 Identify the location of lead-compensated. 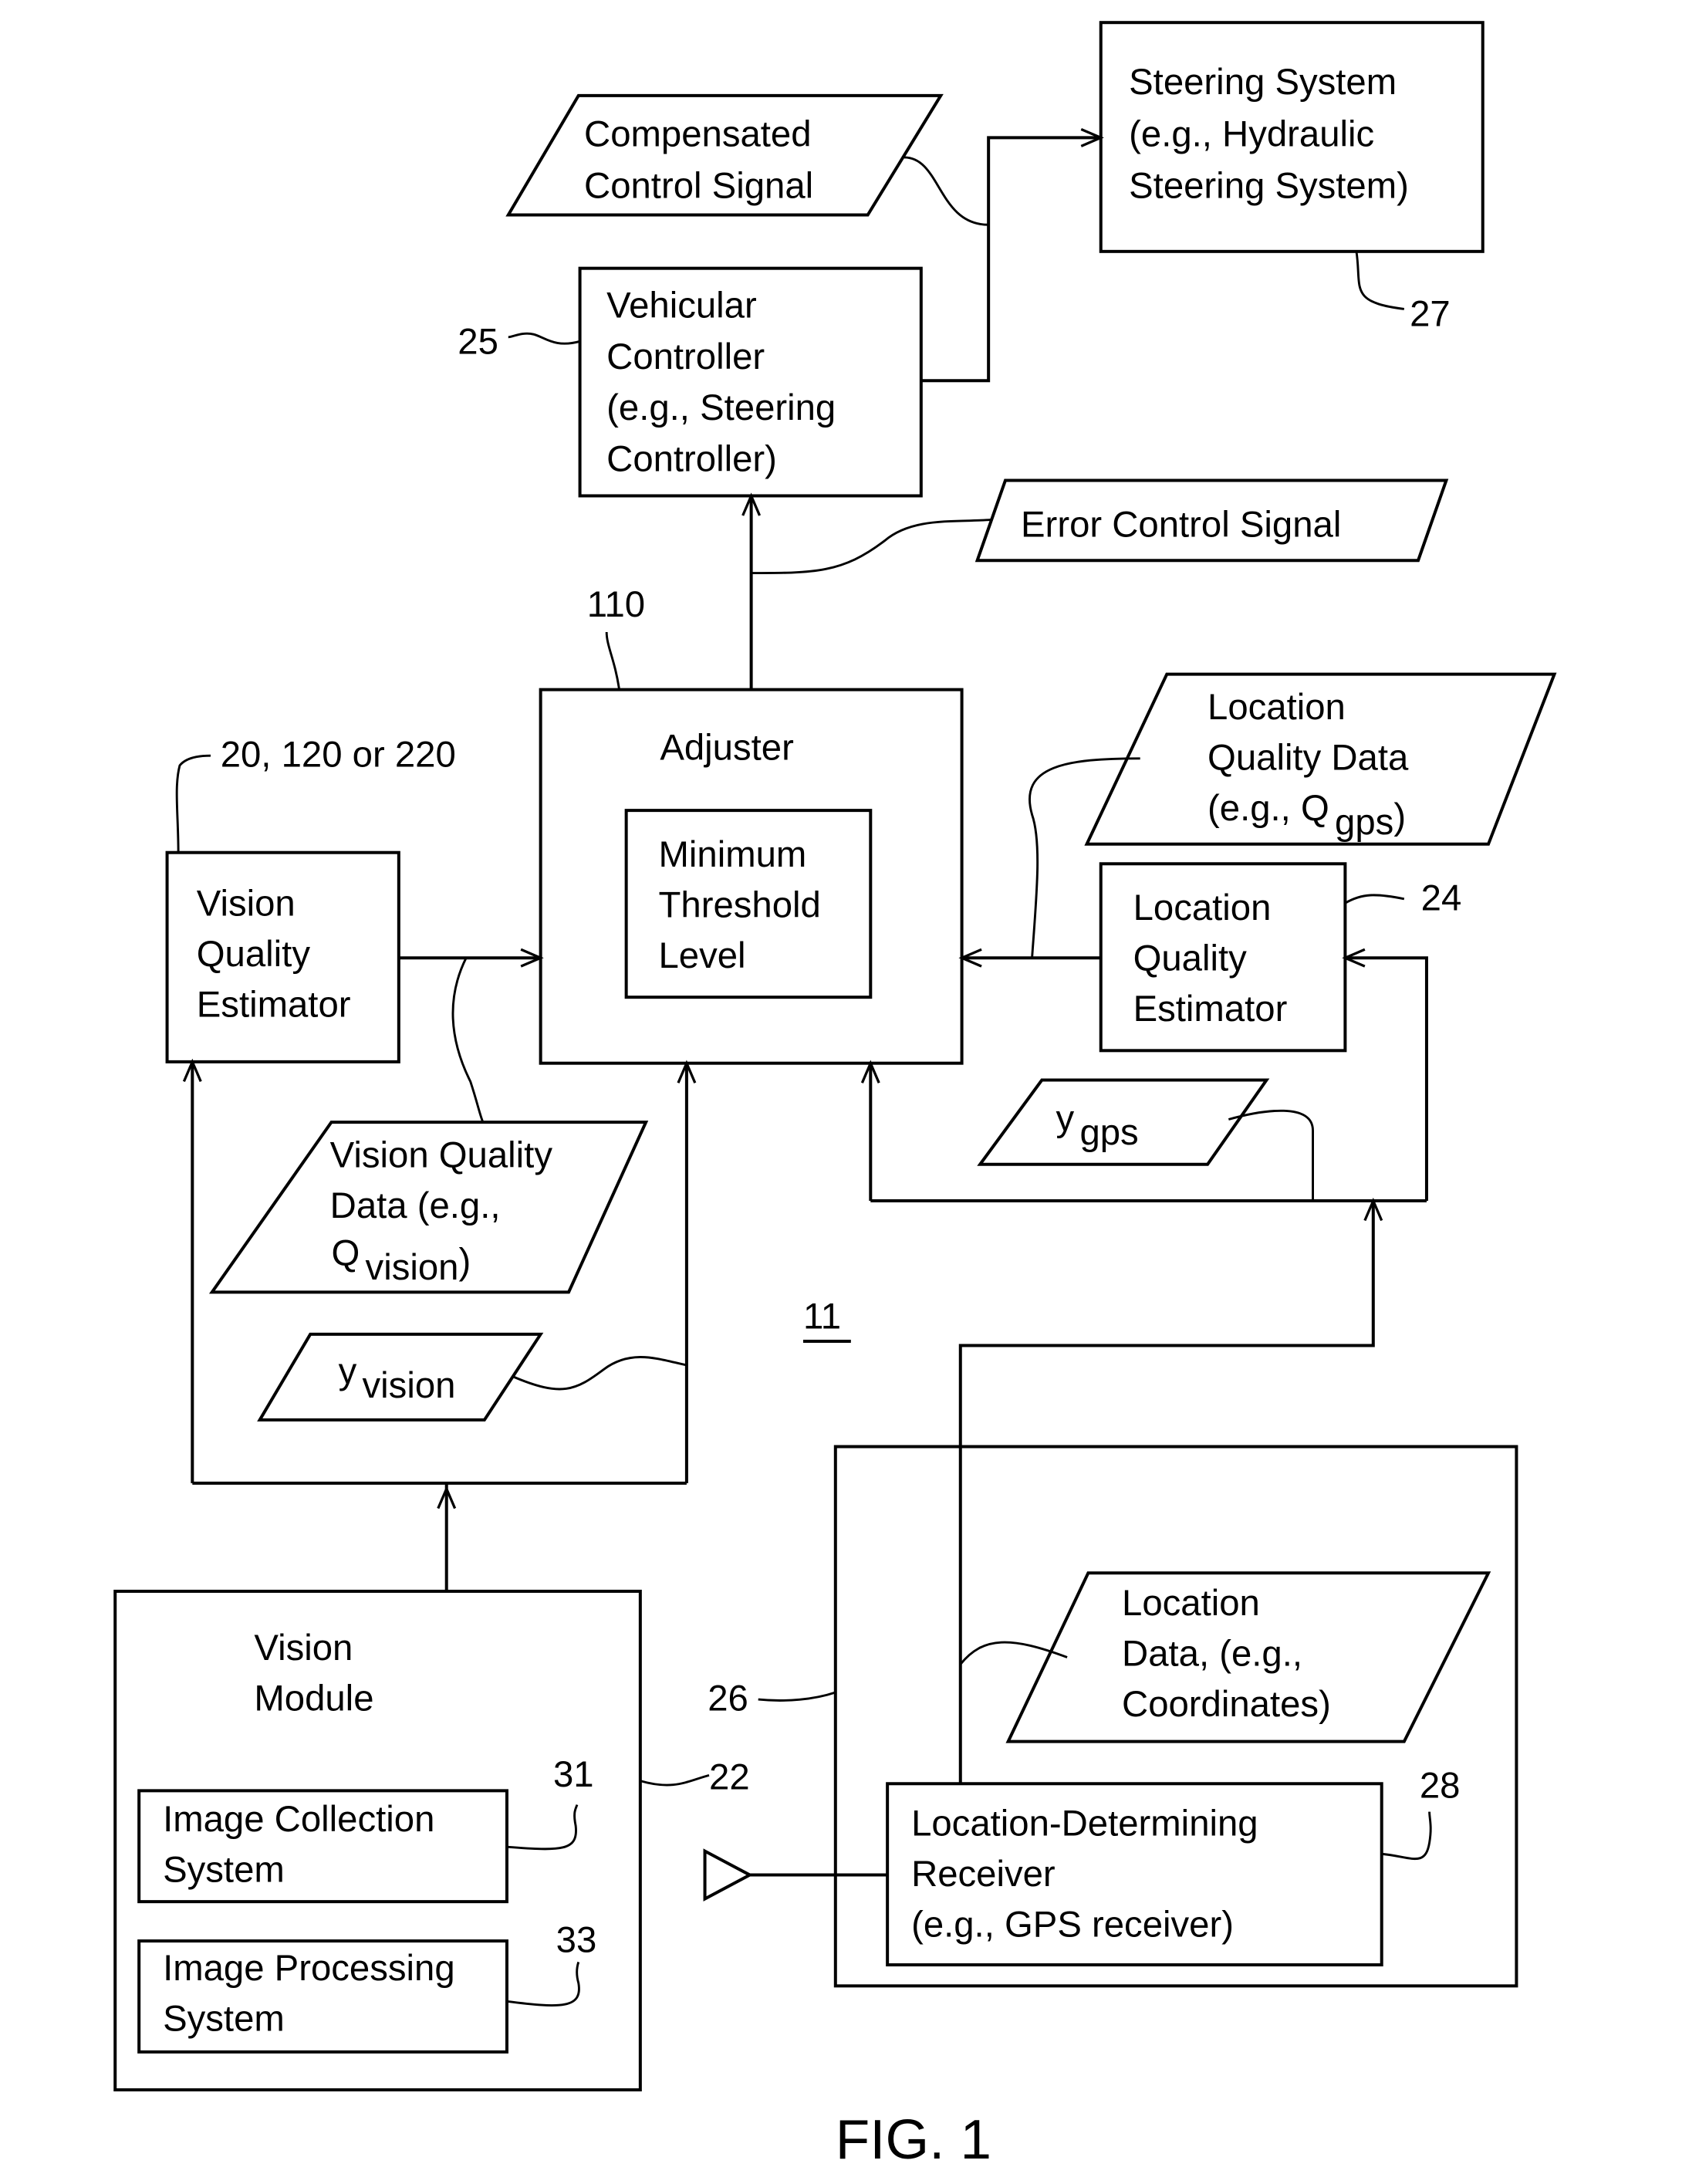
(946, 191).